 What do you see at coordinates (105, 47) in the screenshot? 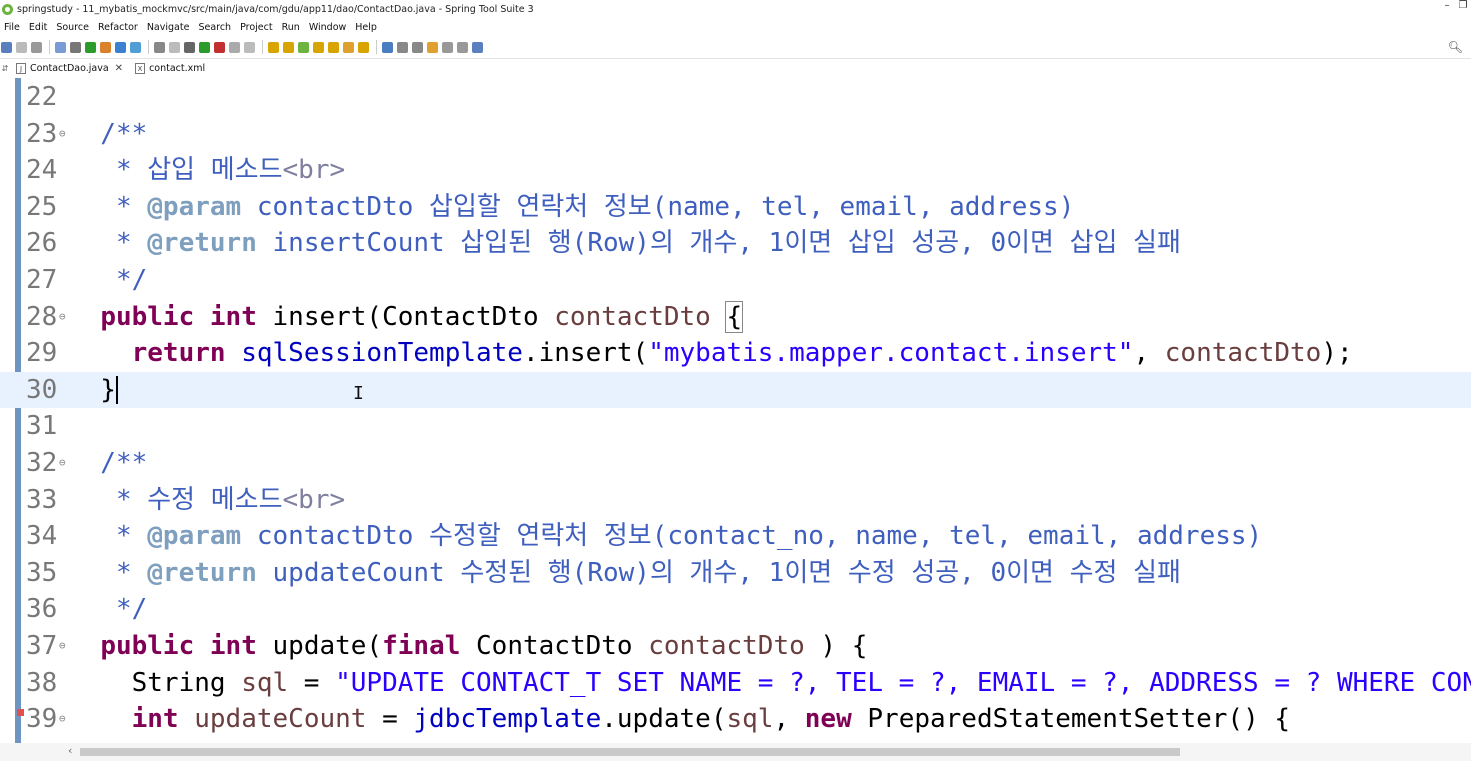
I see `refresh-icon` at bounding box center [105, 47].